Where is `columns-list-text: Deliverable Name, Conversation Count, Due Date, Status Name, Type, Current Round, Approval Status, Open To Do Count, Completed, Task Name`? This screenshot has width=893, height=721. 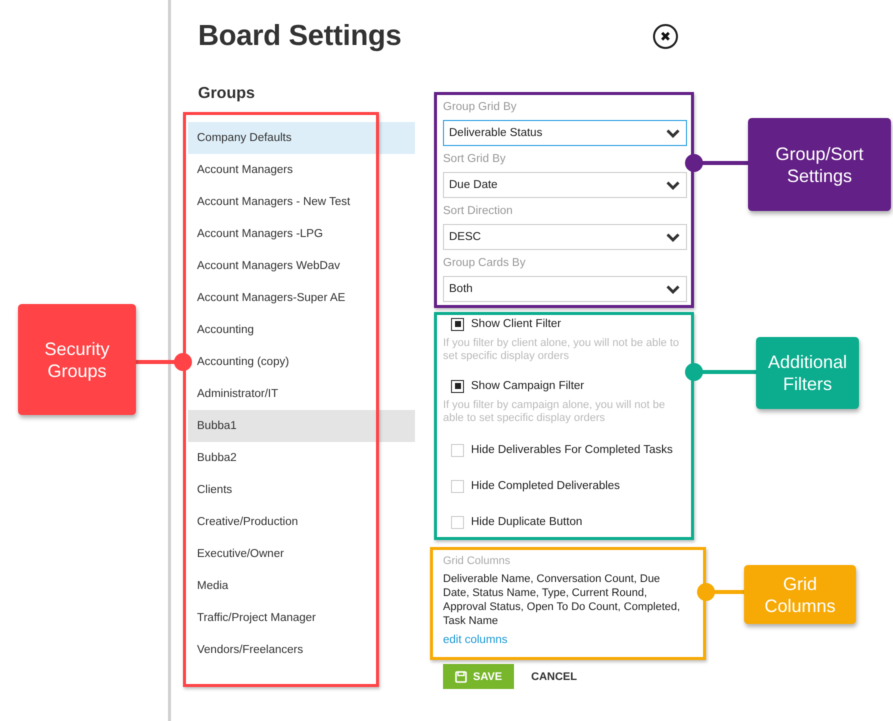 columns-list-text: Deliverable Name, Conversation Count, Due Date, Status Name, Type, Current Round, Approval Status, Open To Do Count, Completed, Task Name is located at coordinates (562, 600).